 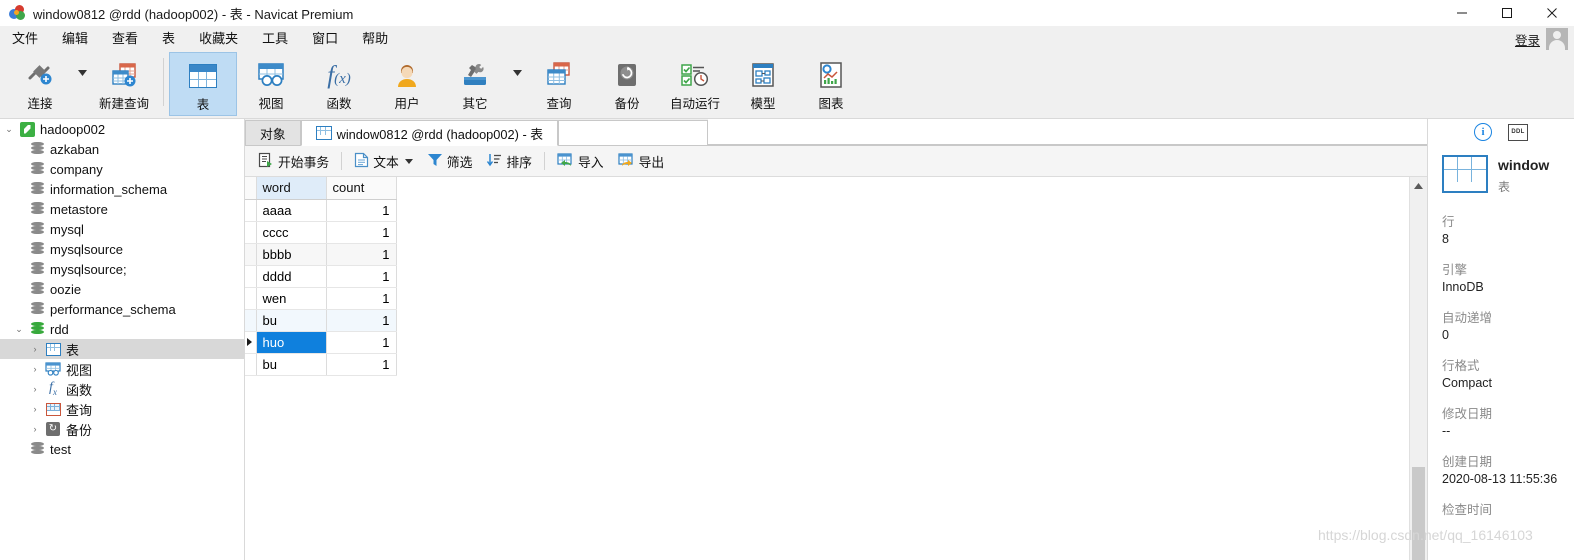 I want to click on cell-word: cccc, so click(x=291, y=232).